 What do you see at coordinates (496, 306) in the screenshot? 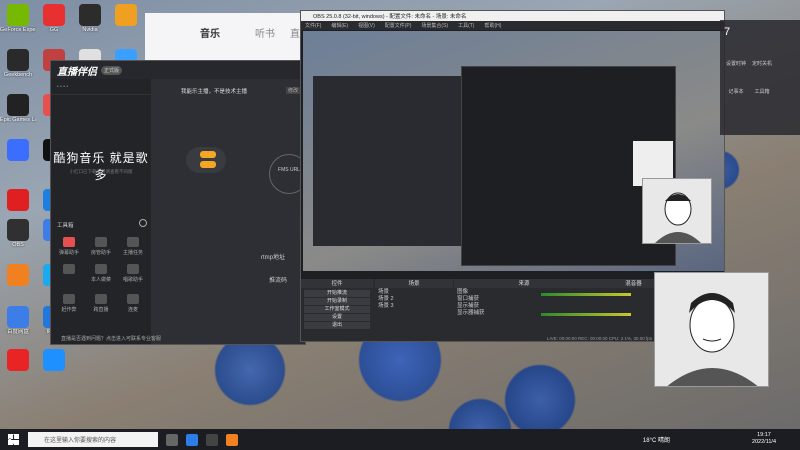
I see `obs-source-item: 显示捕获` at bounding box center [496, 306].